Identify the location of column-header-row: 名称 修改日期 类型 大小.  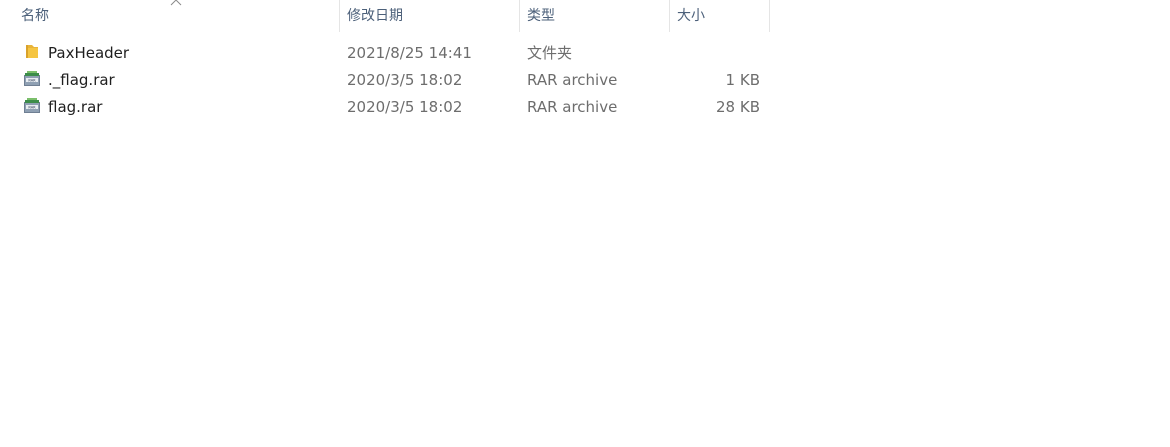
(385, 16).